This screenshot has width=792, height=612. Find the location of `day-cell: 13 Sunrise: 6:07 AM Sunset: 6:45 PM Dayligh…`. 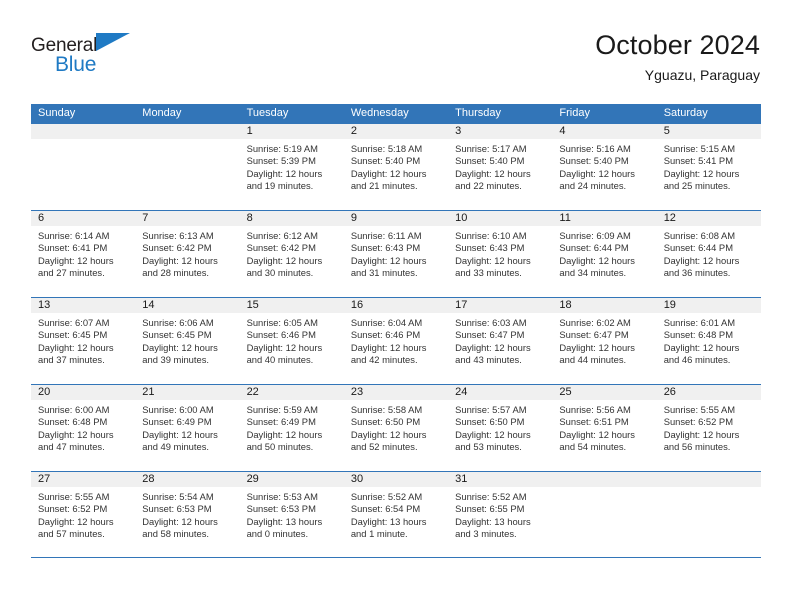

day-cell: 13 Sunrise: 6:07 AM Sunset: 6:45 PM Dayligh… is located at coordinates (83, 341).